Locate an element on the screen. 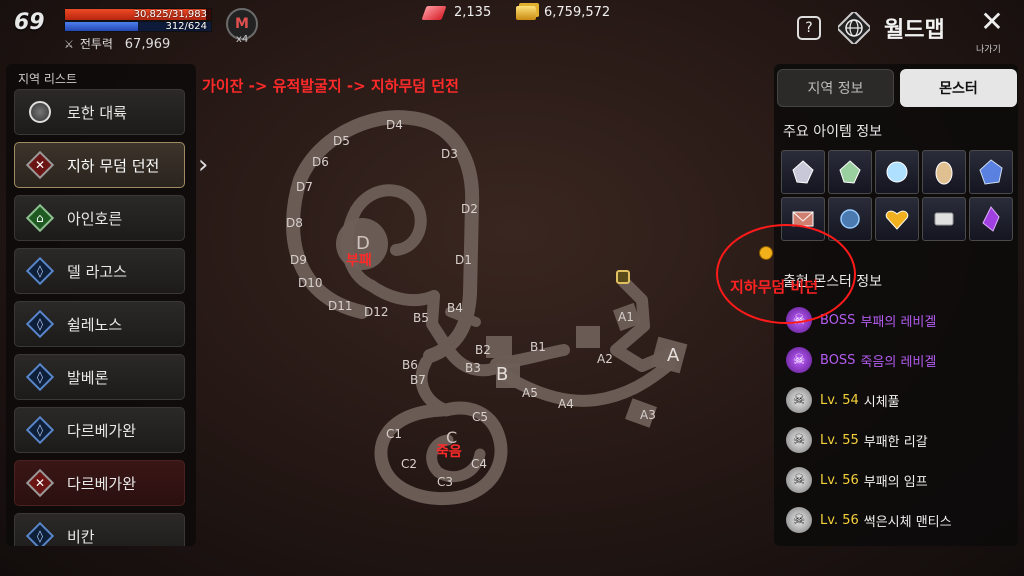 The image size is (1024, 576). region-label: 아인호른 is located at coordinates (95, 218).